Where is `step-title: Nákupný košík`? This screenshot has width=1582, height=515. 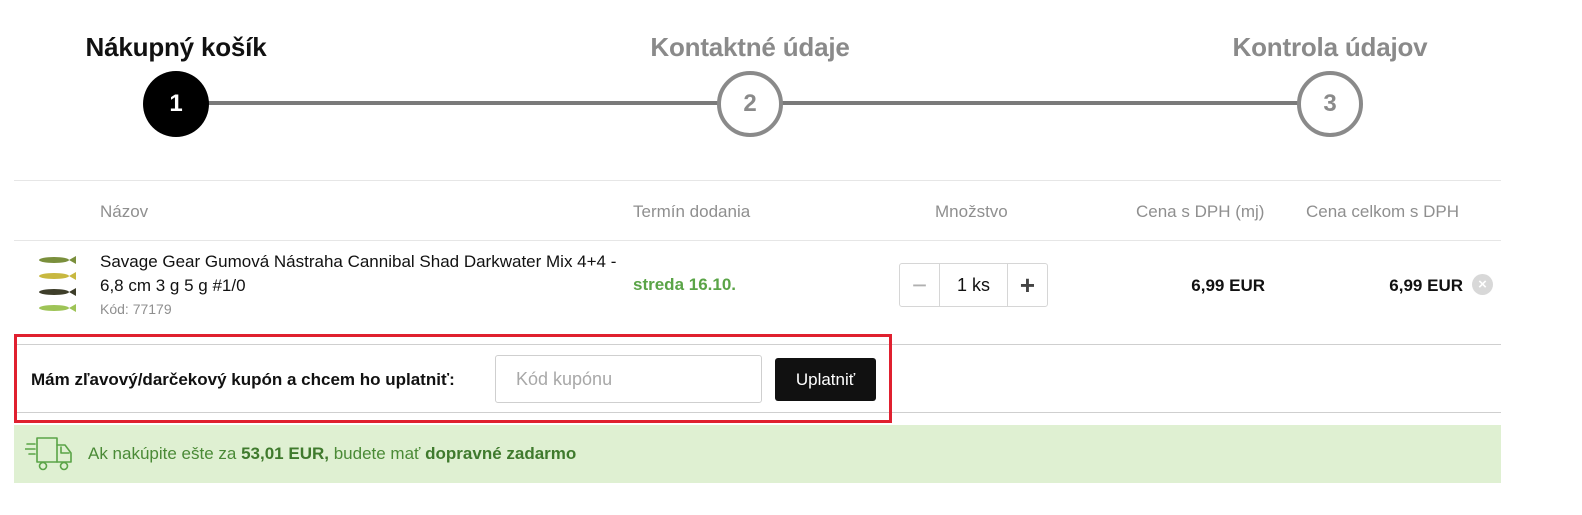 step-title: Nákupný košík is located at coordinates (176, 47).